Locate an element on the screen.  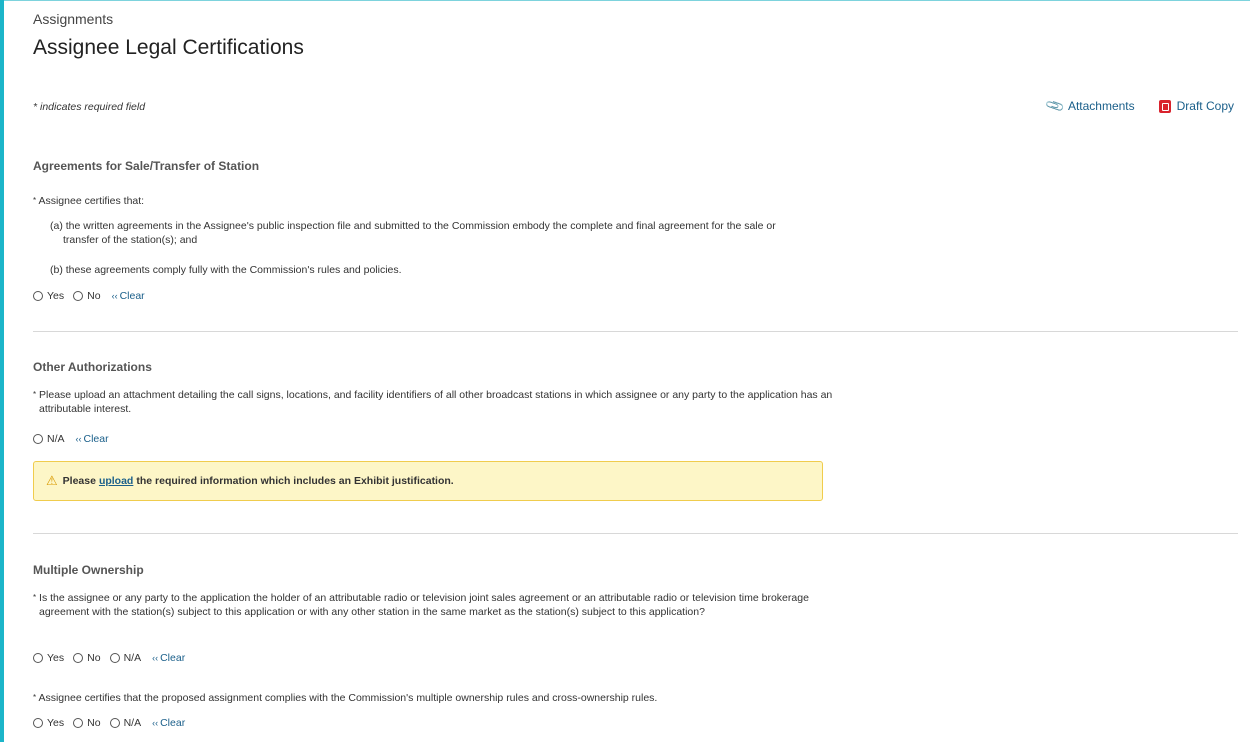
radio-group-agreements: Yes No ‹‹ Clear is located at coordinates (89, 296).